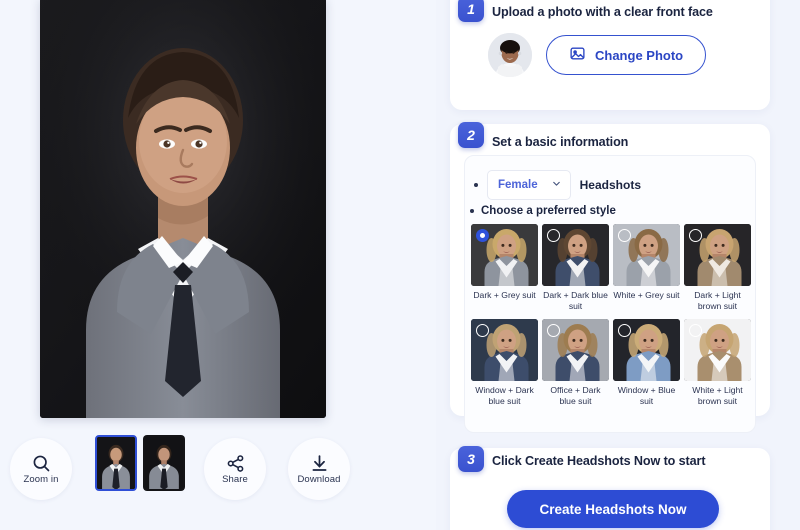 This screenshot has height=530, width=800. I want to click on magnifier-icon, so click(41, 463).